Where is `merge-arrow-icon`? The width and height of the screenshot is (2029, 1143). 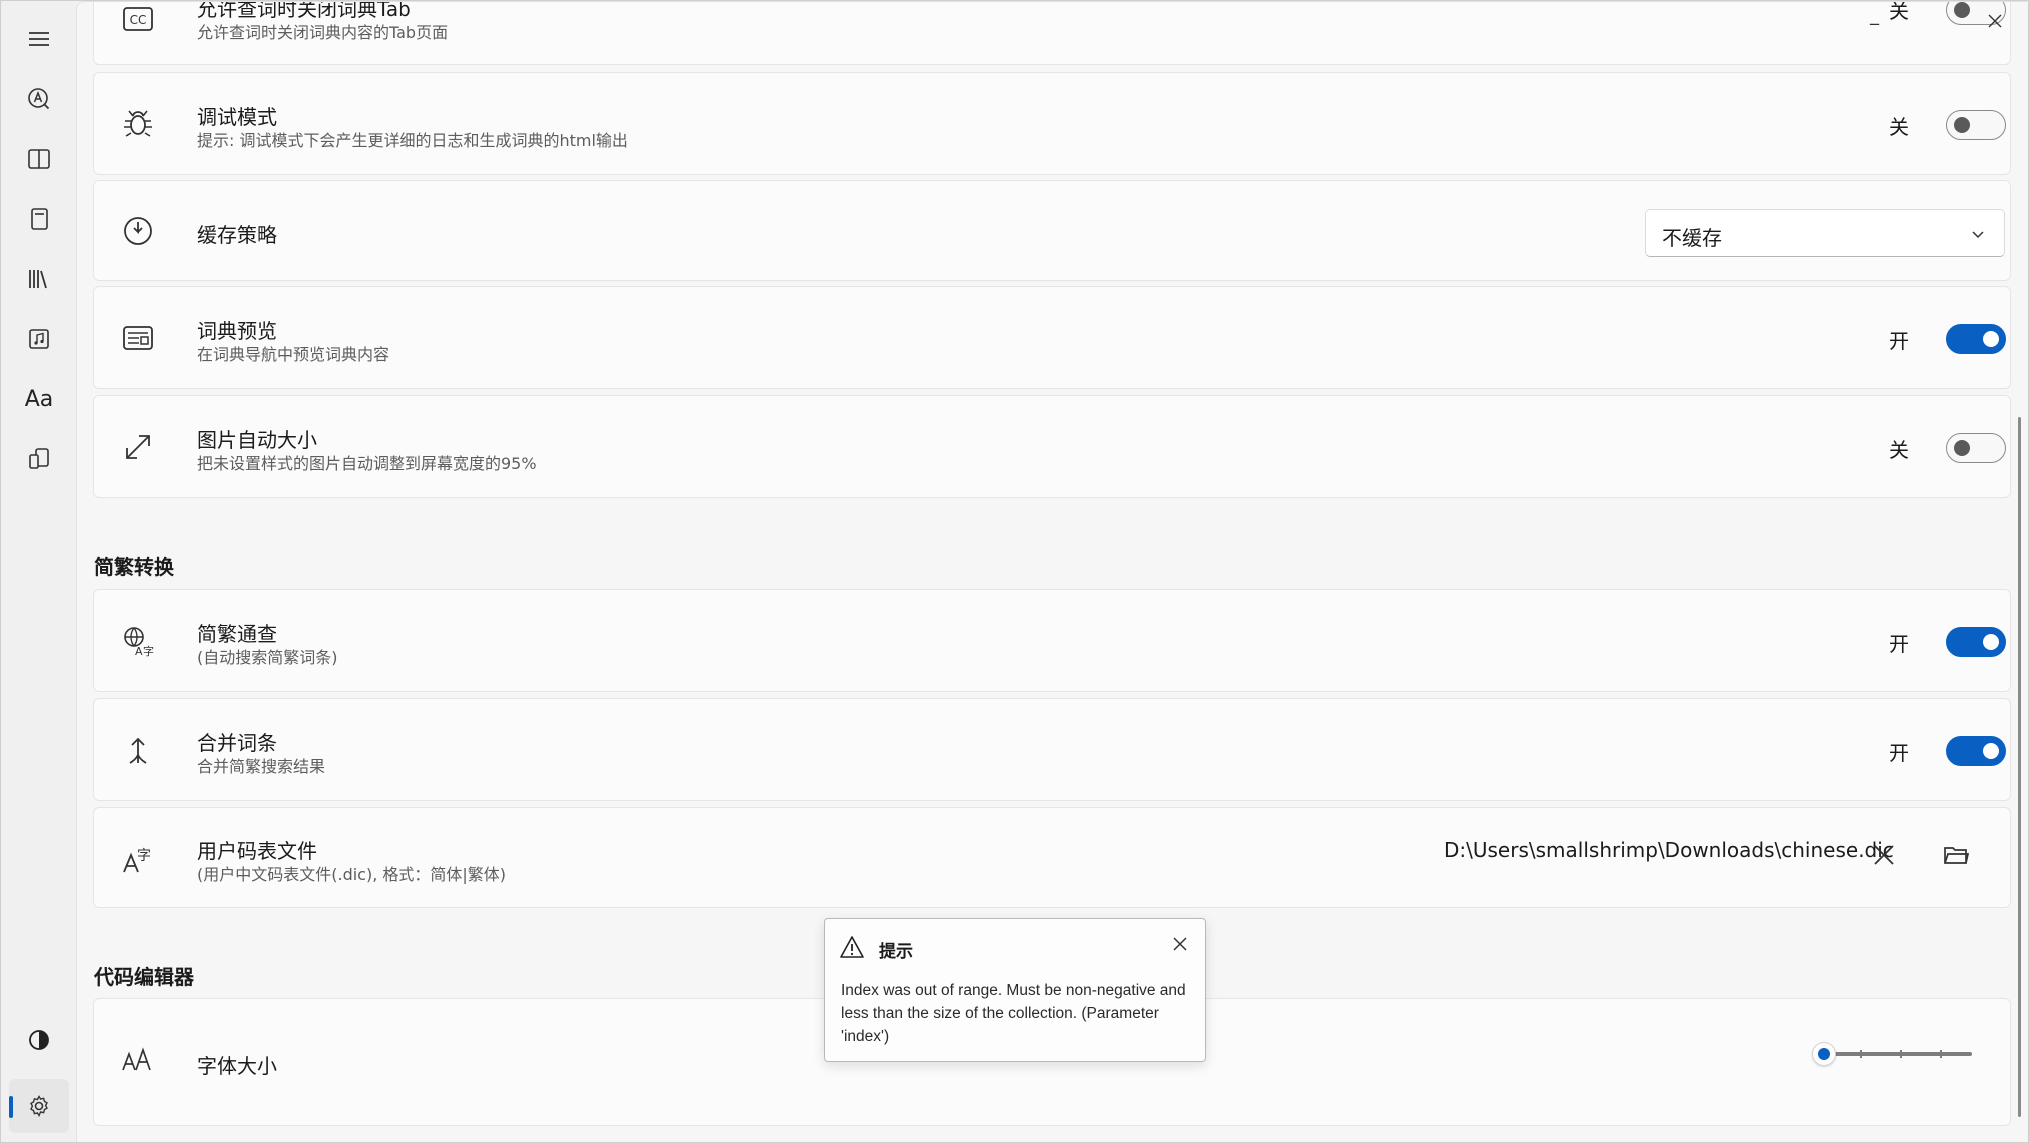
merge-arrow-icon is located at coordinates (138, 750).